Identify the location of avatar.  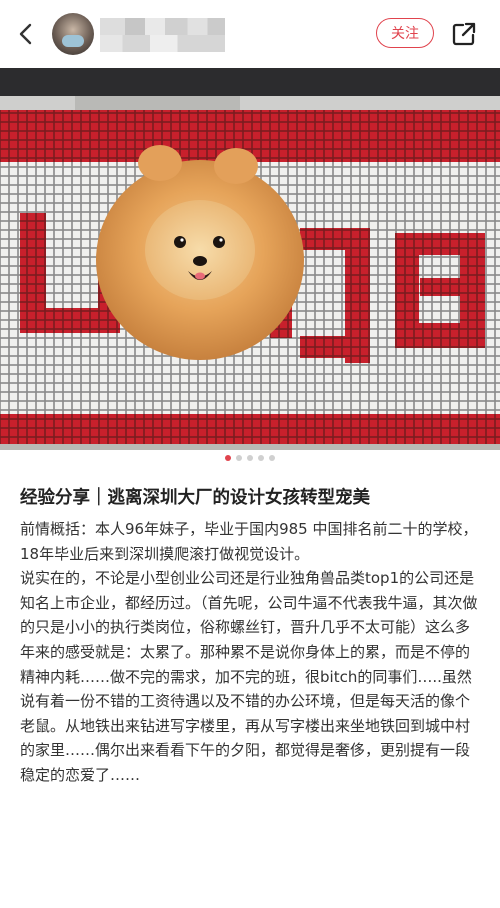
(73, 34).